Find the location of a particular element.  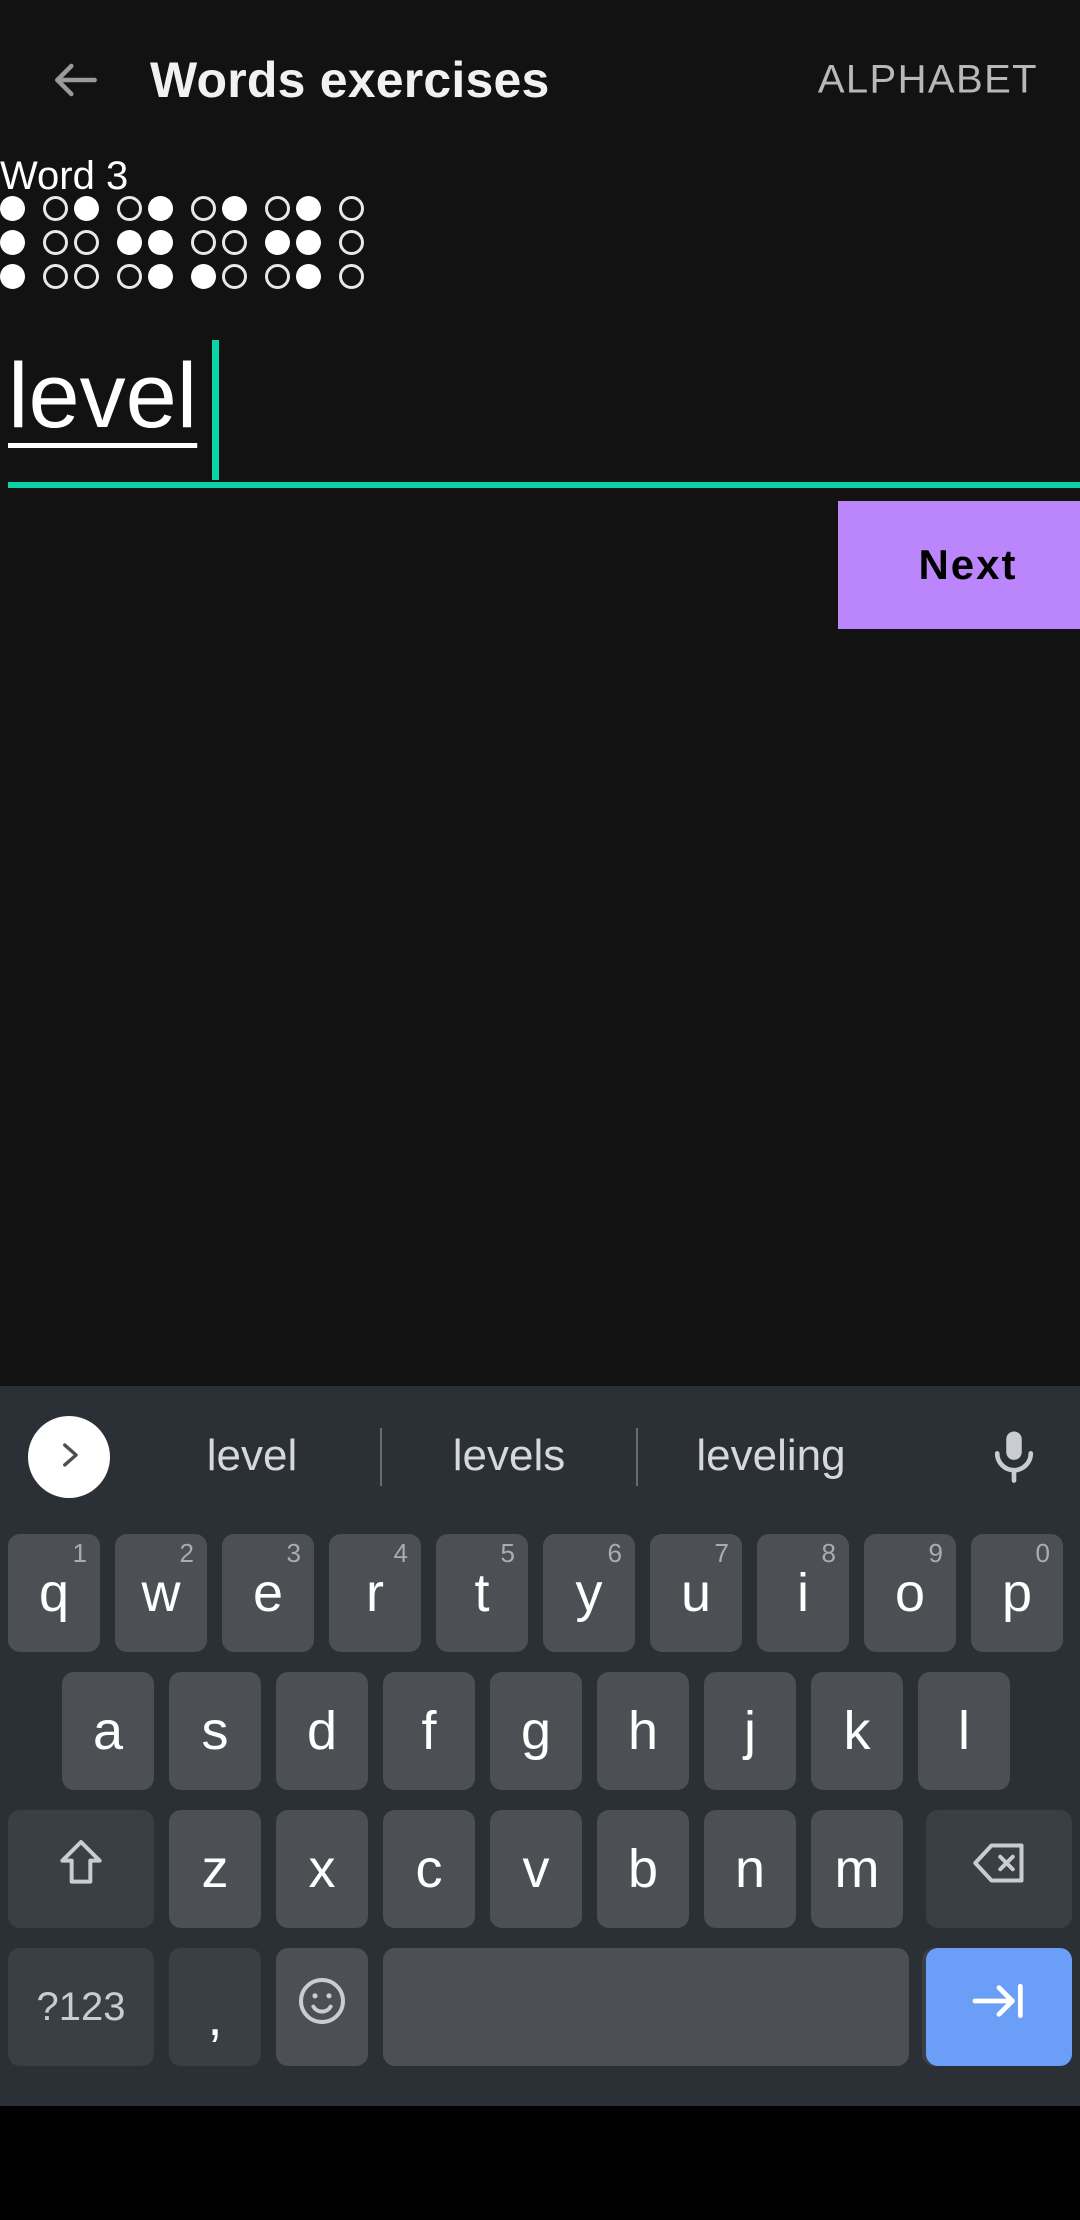

page-title: Words exercises is located at coordinates (350, 80).